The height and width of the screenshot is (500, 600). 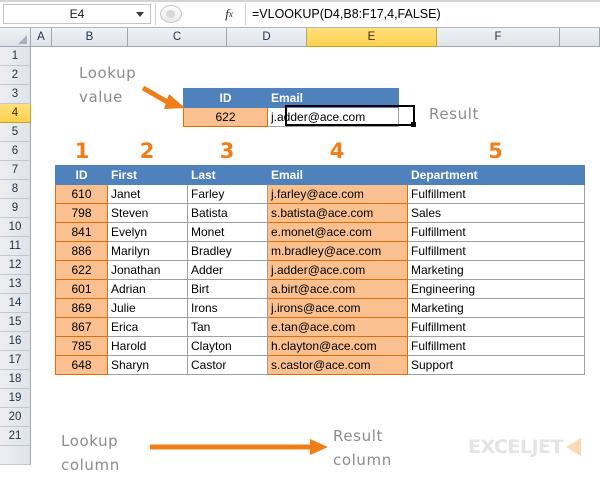 I want to click on row-header-5: 5, so click(x=15, y=132).